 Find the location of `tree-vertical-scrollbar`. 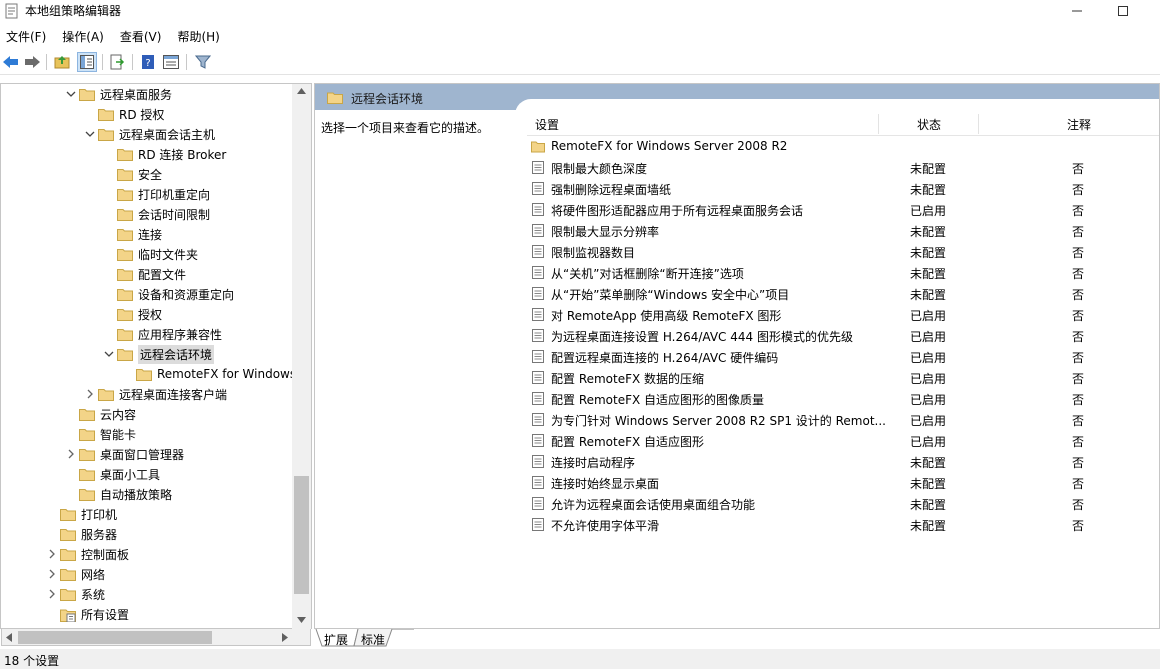

tree-vertical-scrollbar is located at coordinates (301, 356).